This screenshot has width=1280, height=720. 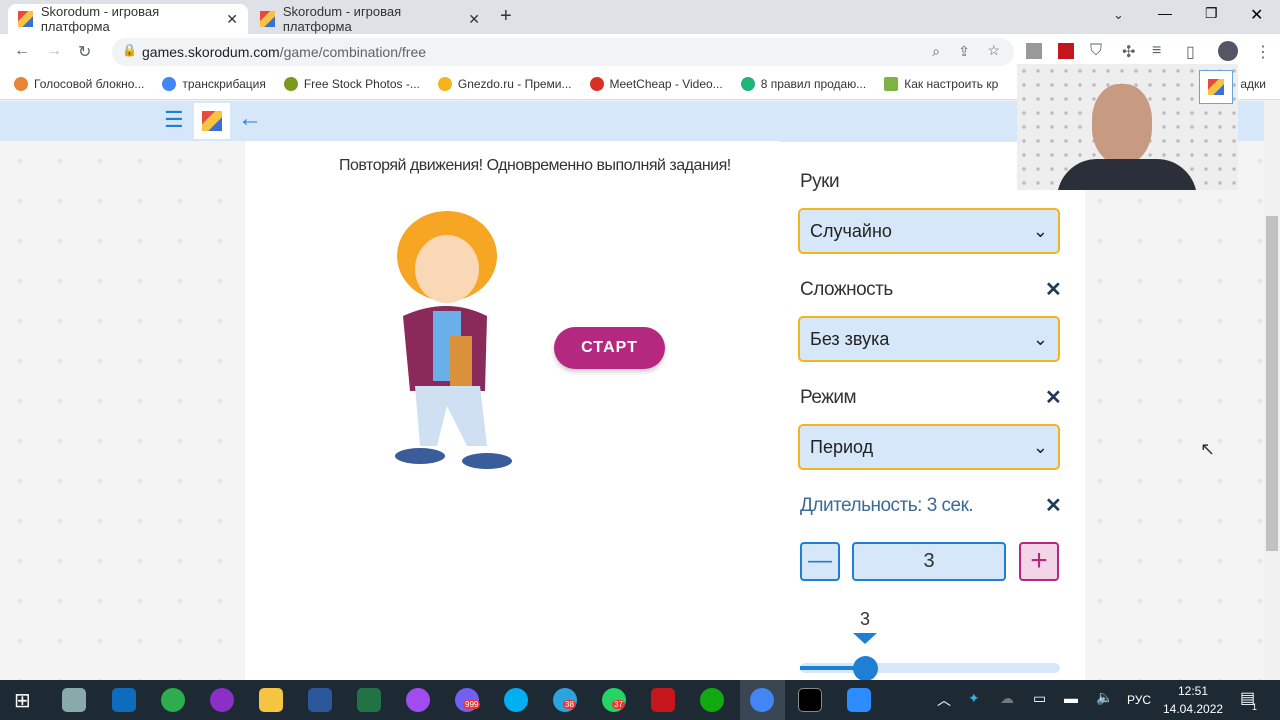 What do you see at coordinates (820, 181) in the screenshot?
I see `hands-label: Руки` at bounding box center [820, 181].